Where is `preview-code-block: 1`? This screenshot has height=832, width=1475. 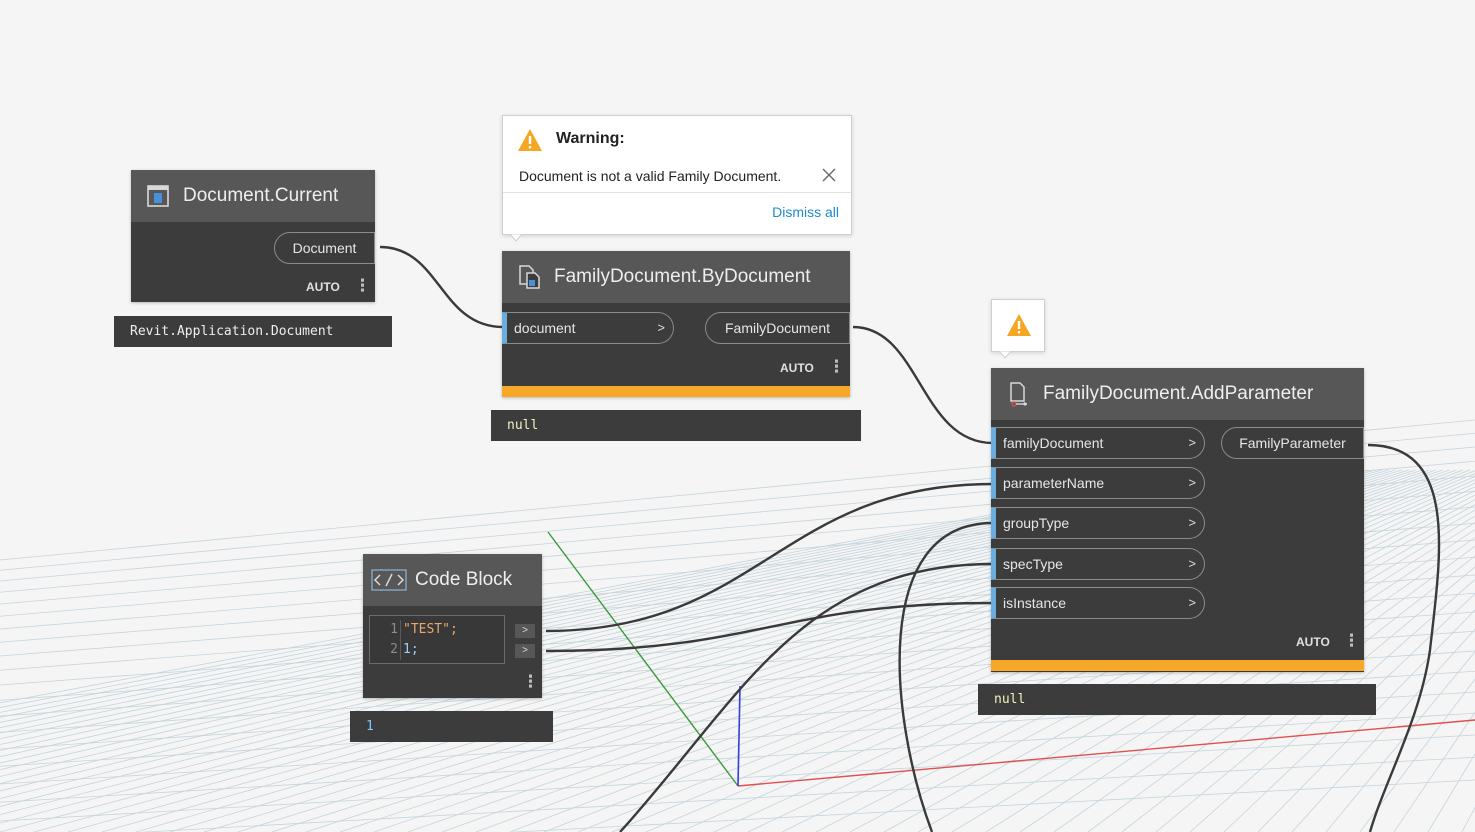
preview-code-block: 1 is located at coordinates (451, 726).